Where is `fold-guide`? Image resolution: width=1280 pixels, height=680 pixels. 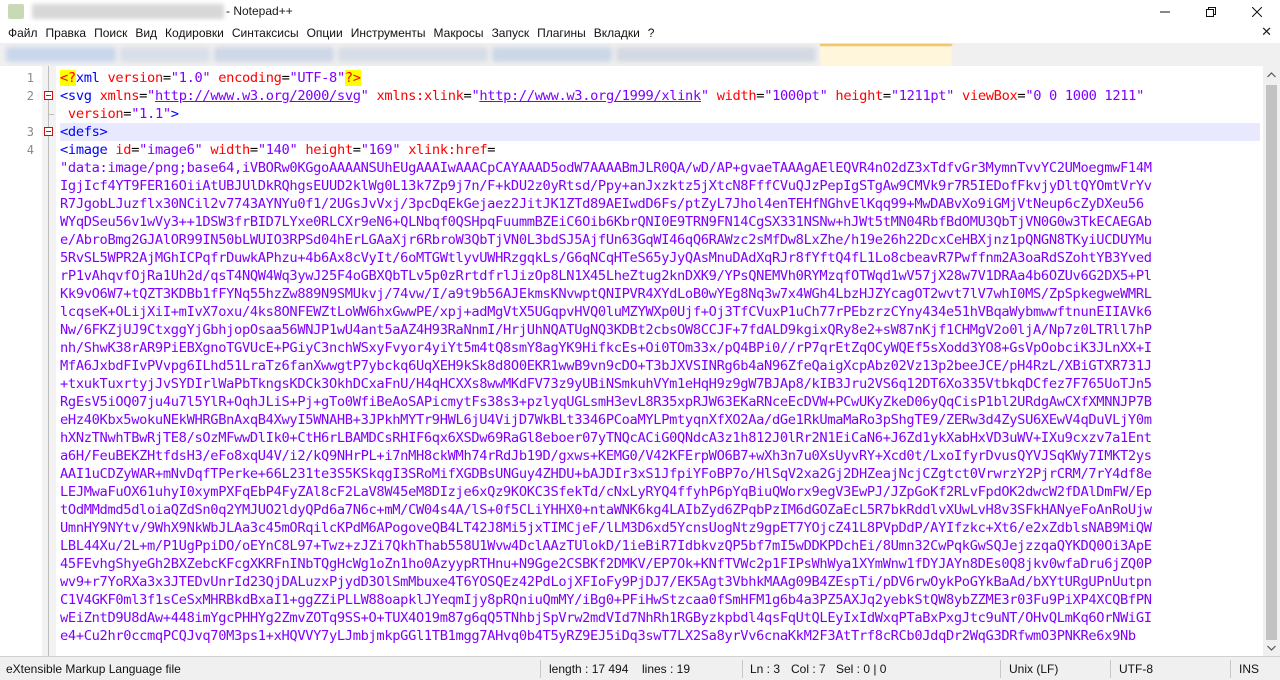 fold-guide is located at coordinates (48, 361).